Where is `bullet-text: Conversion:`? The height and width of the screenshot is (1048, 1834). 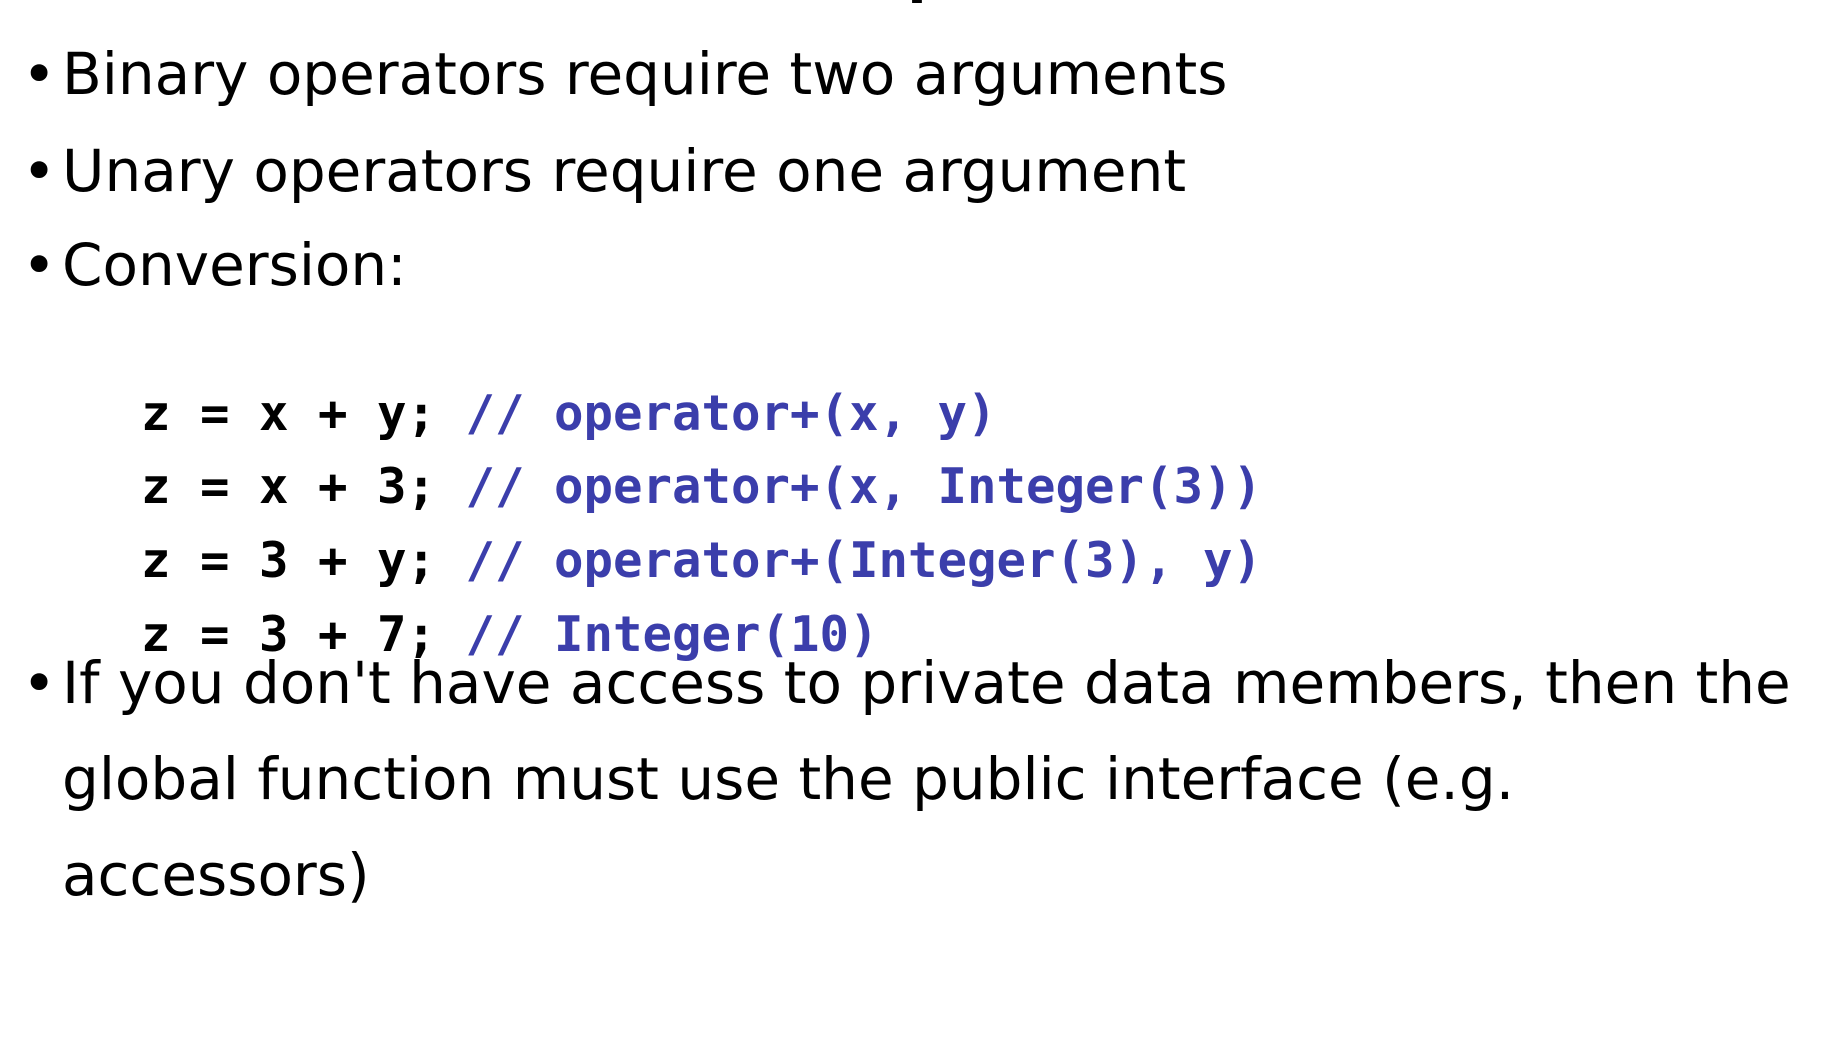 bullet-text: Conversion: is located at coordinates (234, 265).